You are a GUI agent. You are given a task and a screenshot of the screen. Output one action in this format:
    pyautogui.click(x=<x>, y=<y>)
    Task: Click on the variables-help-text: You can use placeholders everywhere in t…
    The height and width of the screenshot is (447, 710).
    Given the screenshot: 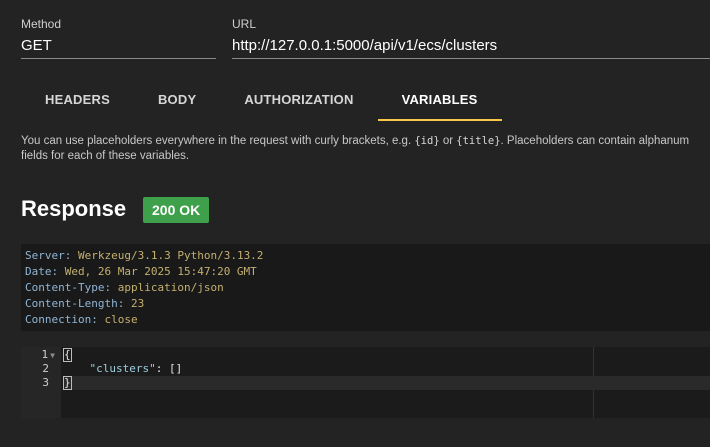 What is the action you would take?
    pyautogui.click(x=365, y=149)
    